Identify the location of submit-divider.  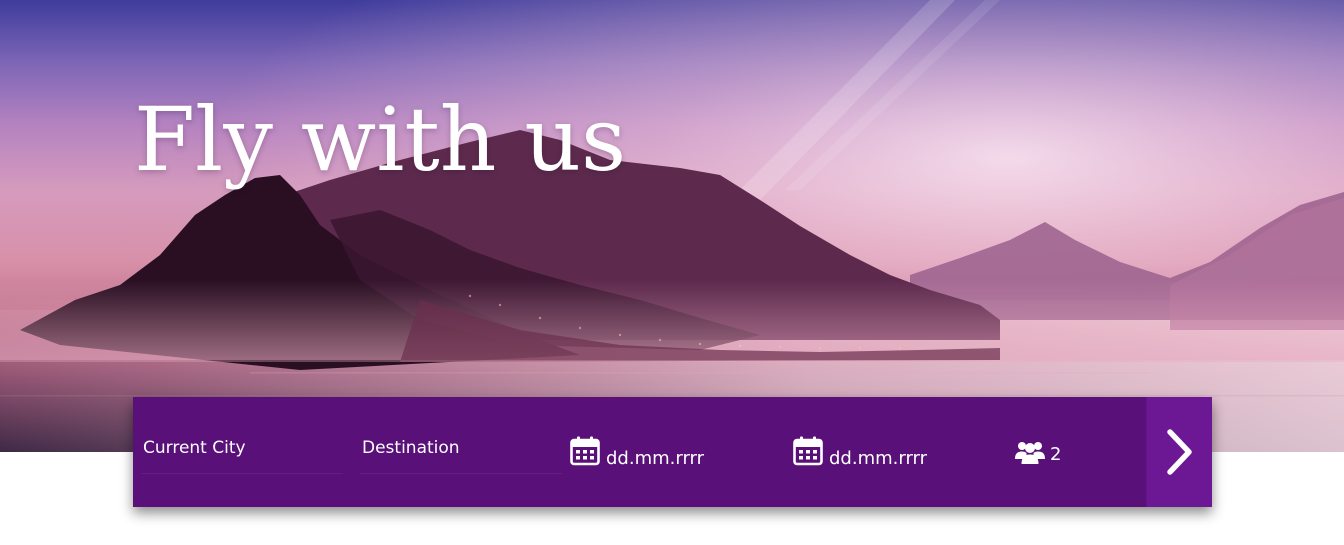
(1146, 452).